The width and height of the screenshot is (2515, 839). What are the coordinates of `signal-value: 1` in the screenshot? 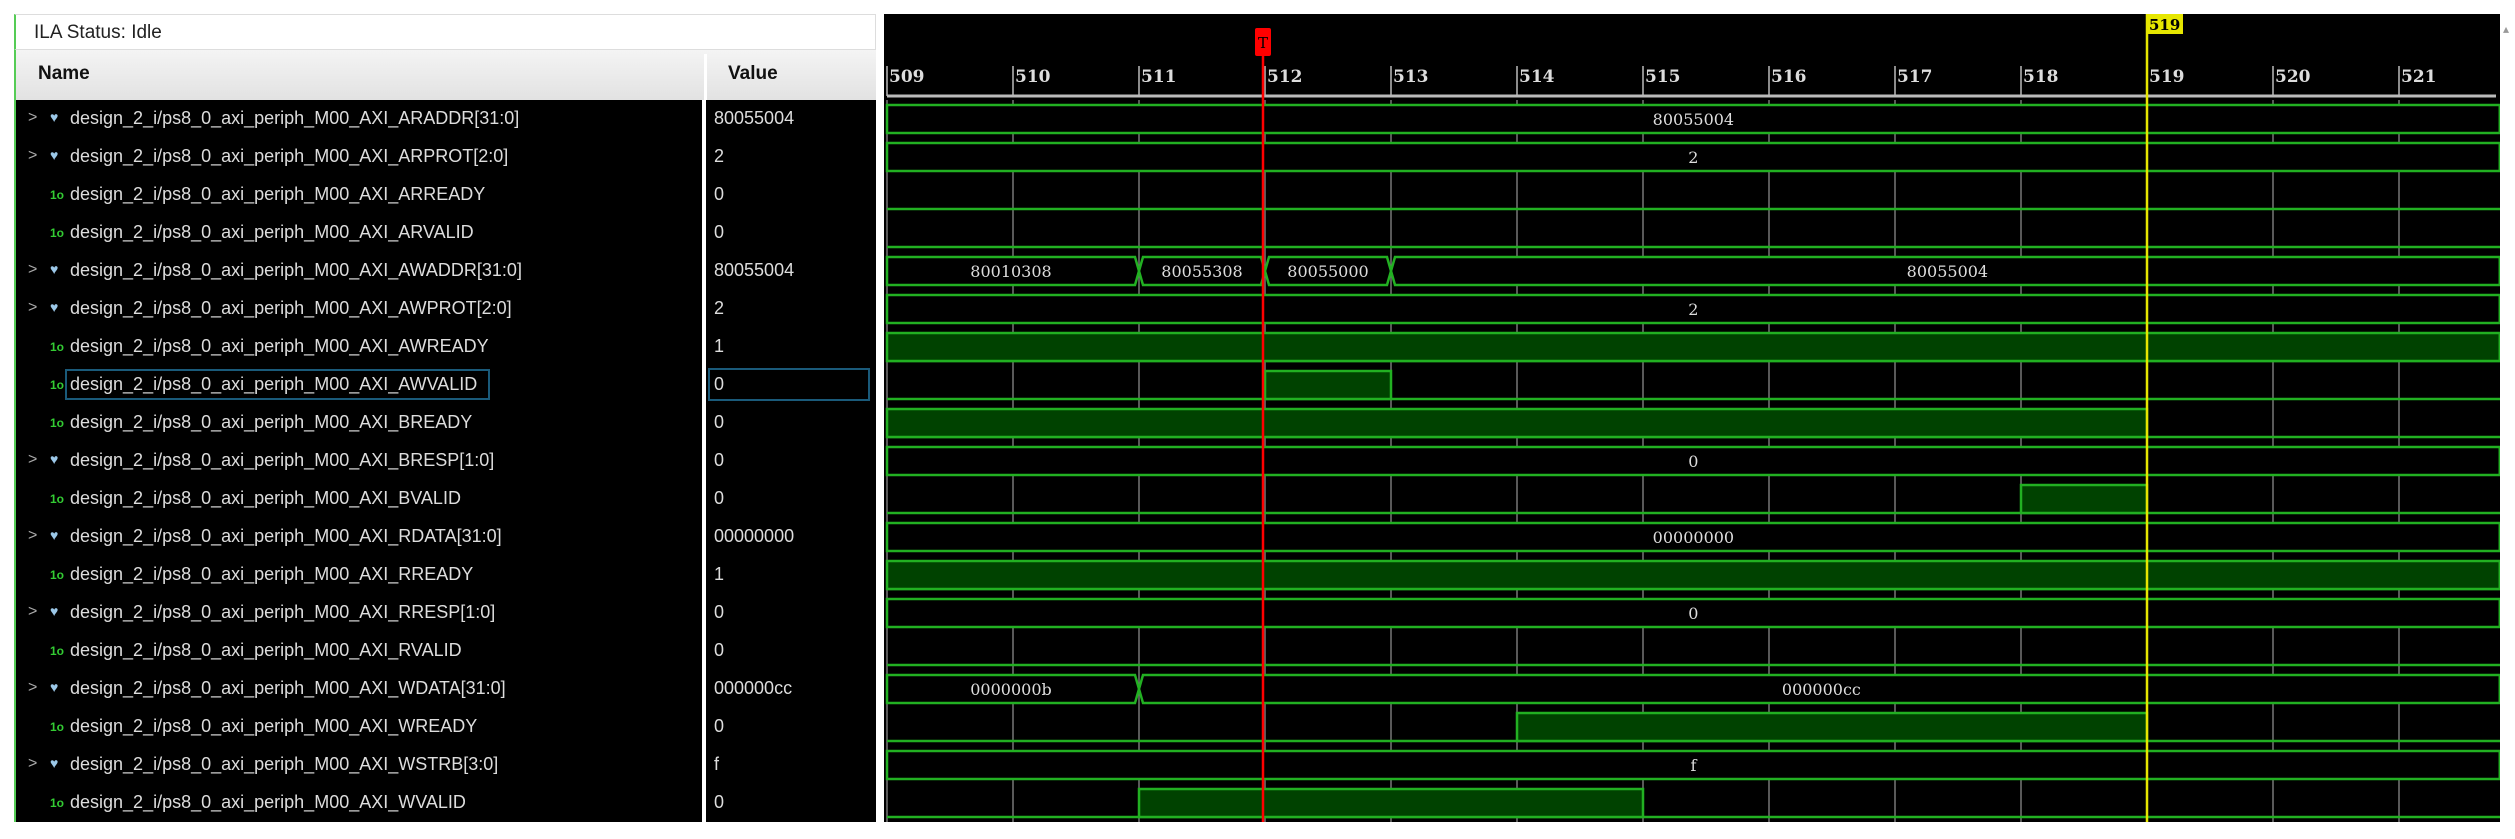 It's located at (719, 574).